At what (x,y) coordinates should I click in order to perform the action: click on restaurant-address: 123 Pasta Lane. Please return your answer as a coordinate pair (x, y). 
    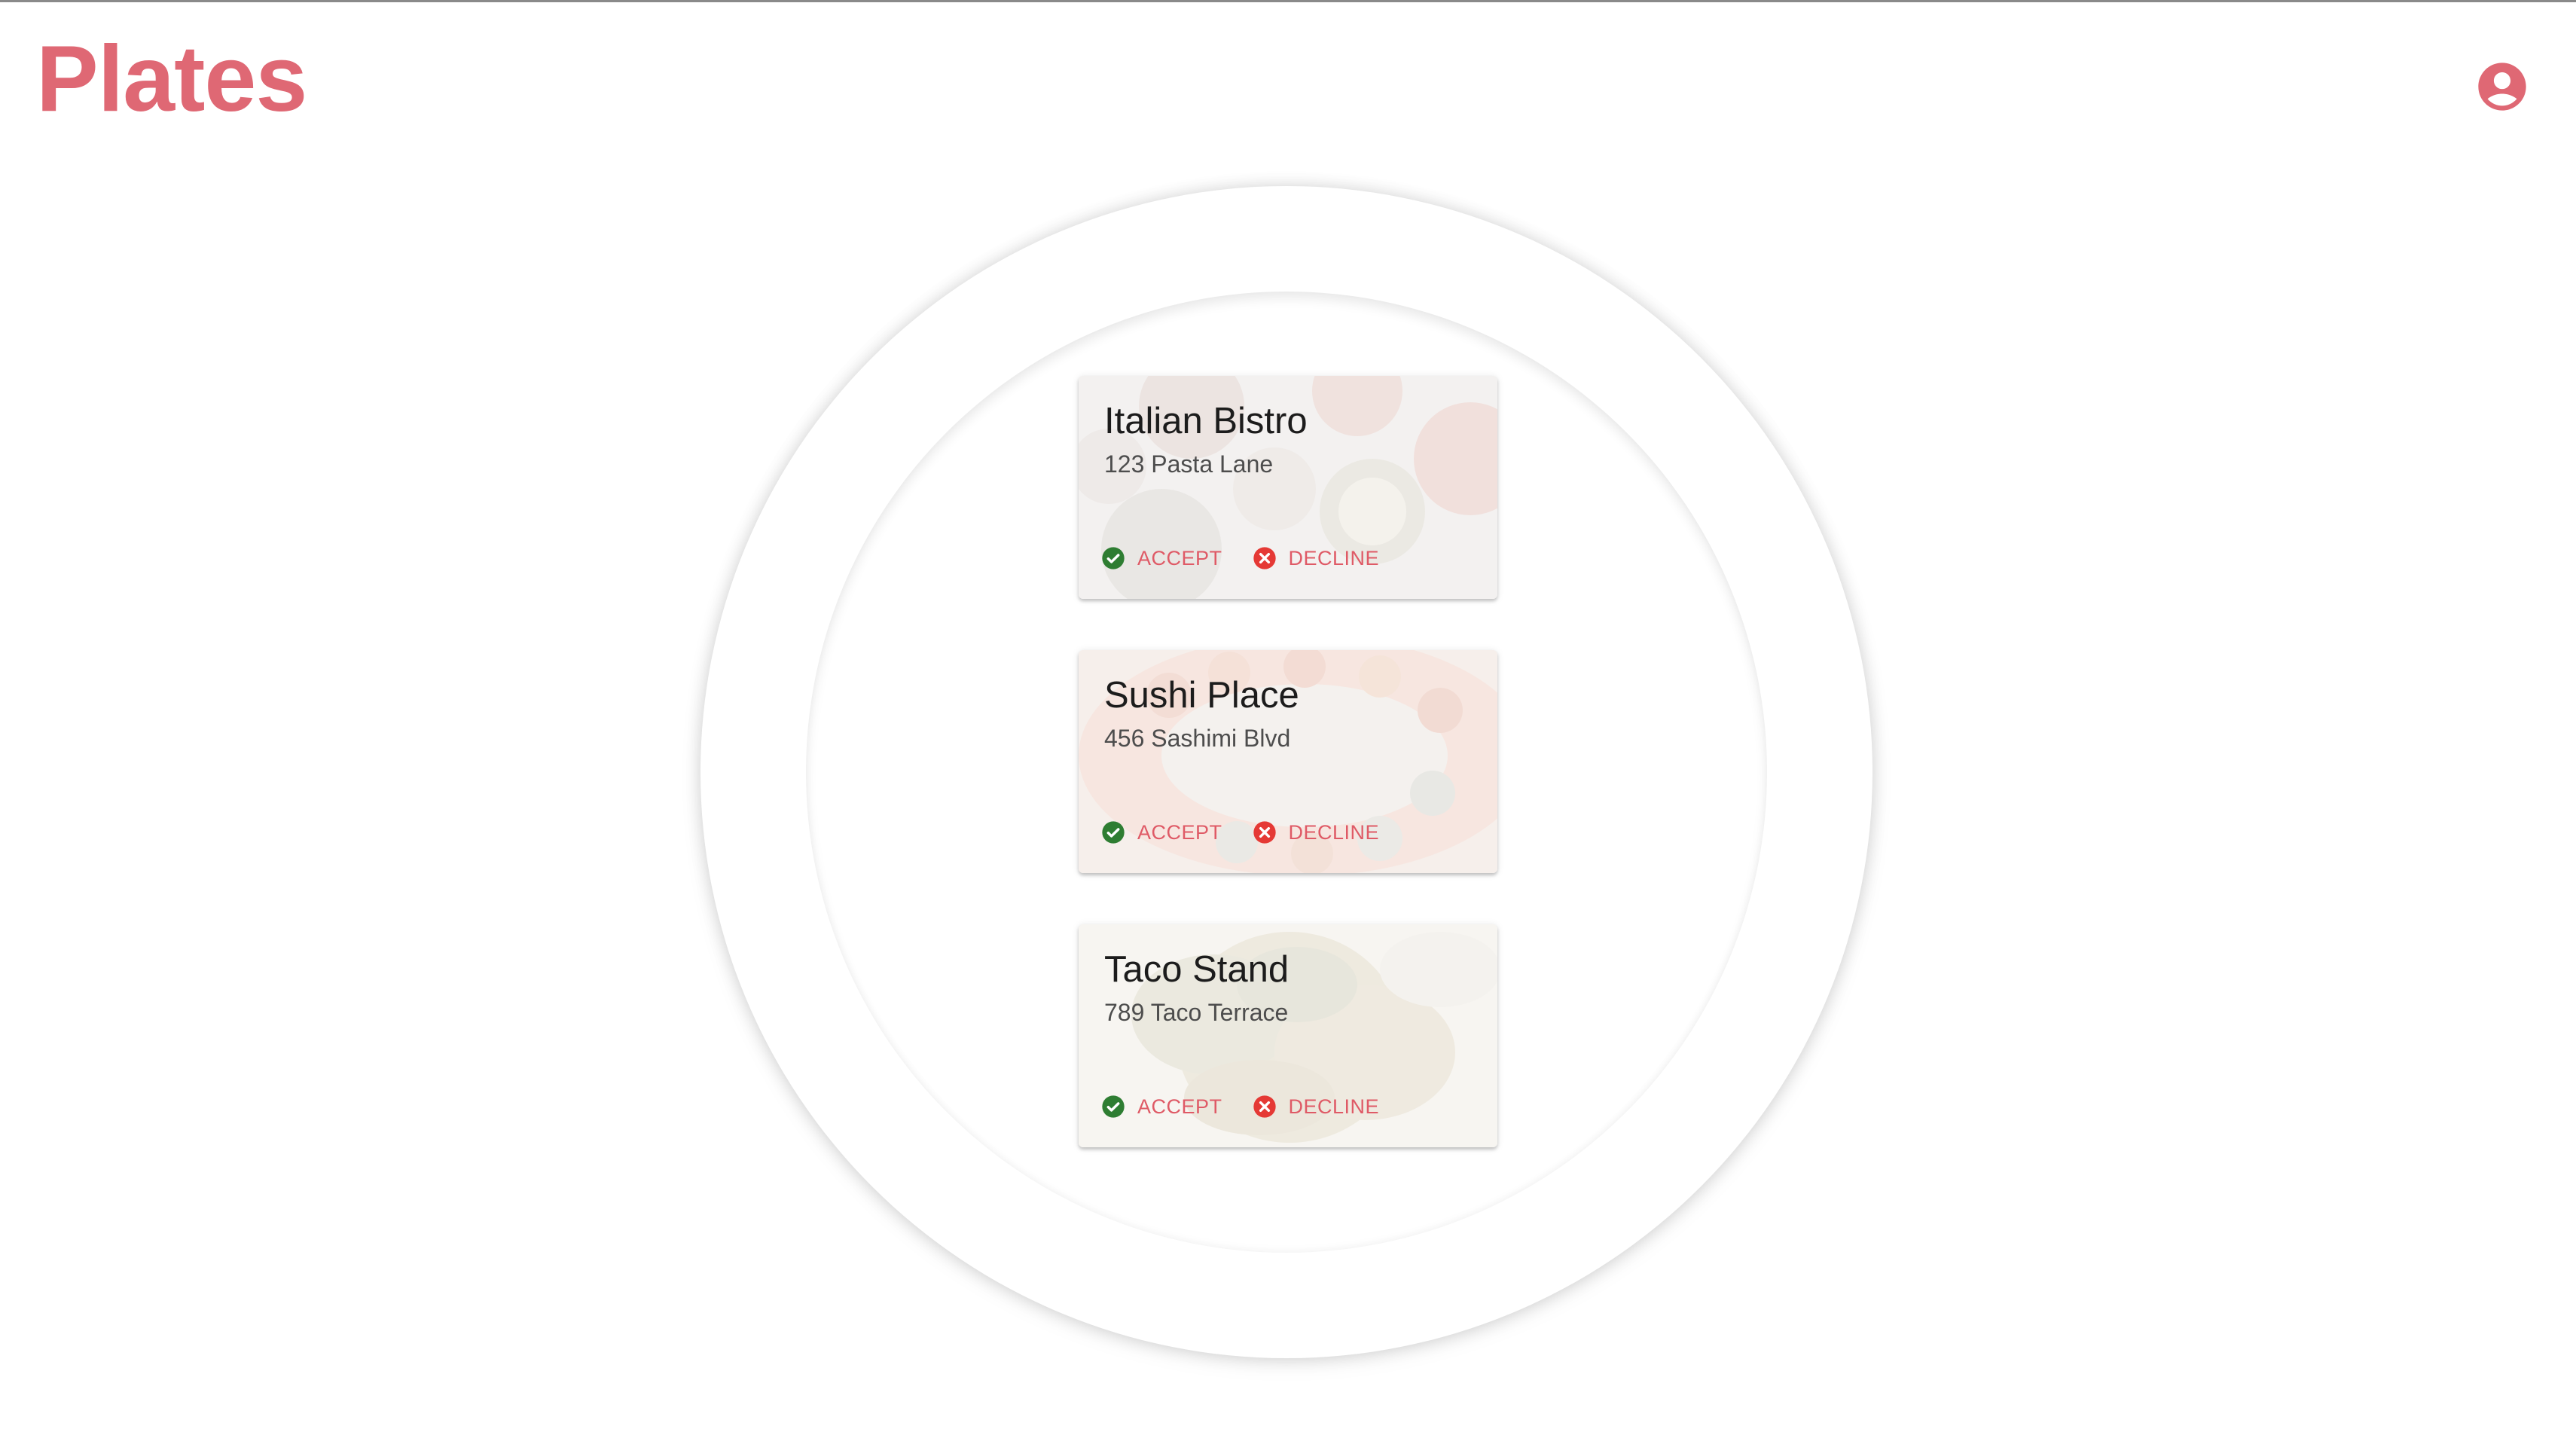
    Looking at the image, I should click on (1189, 464).